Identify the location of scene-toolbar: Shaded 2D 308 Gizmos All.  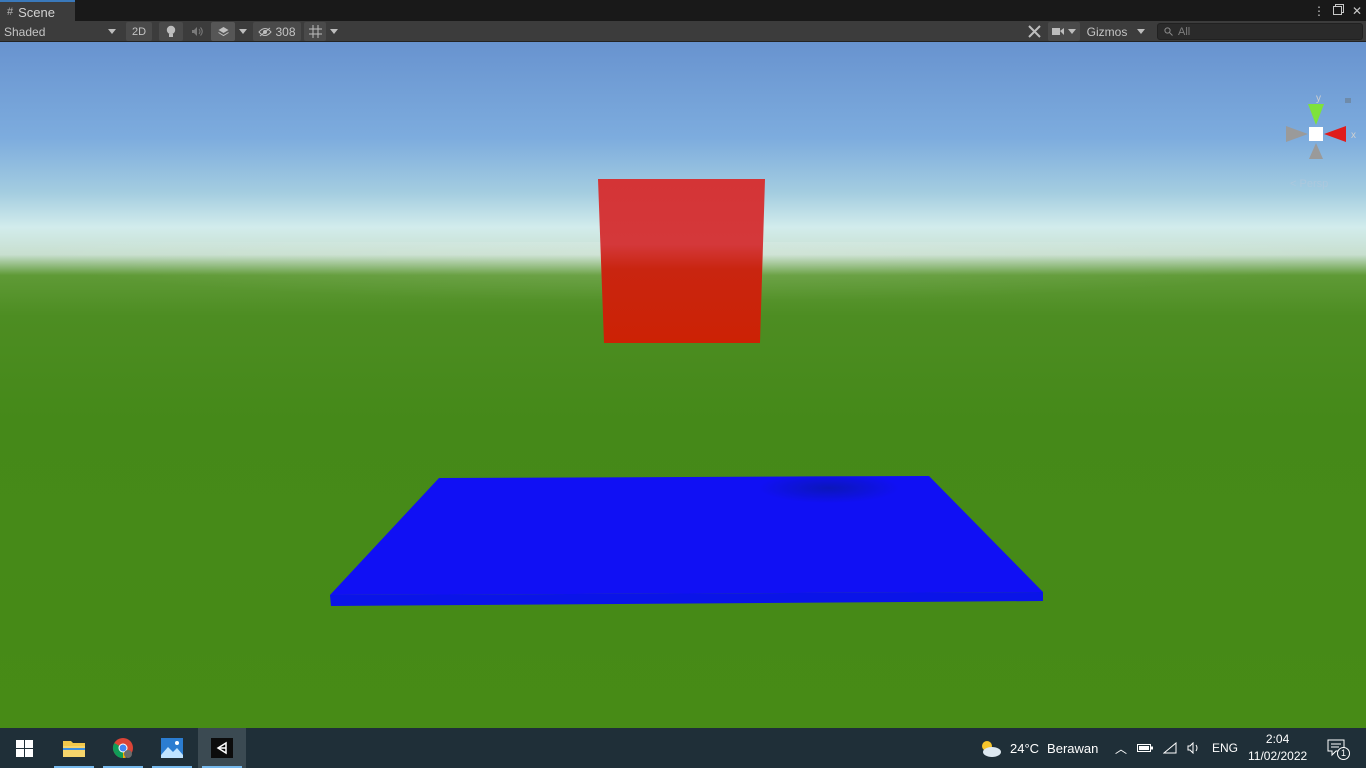
(683, 31).